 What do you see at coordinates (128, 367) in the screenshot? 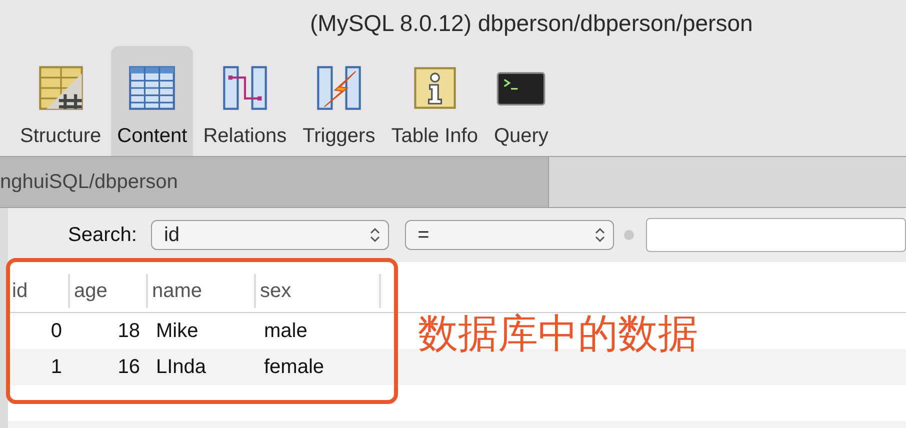
I see `table-cell-text: 16` at bounding box center [128, 367].